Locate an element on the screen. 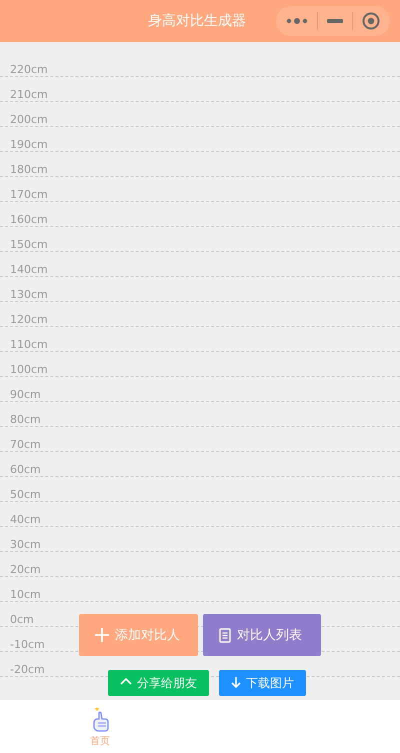 The image size is (400, 753). download-icon is located at coordinates (236, 683).